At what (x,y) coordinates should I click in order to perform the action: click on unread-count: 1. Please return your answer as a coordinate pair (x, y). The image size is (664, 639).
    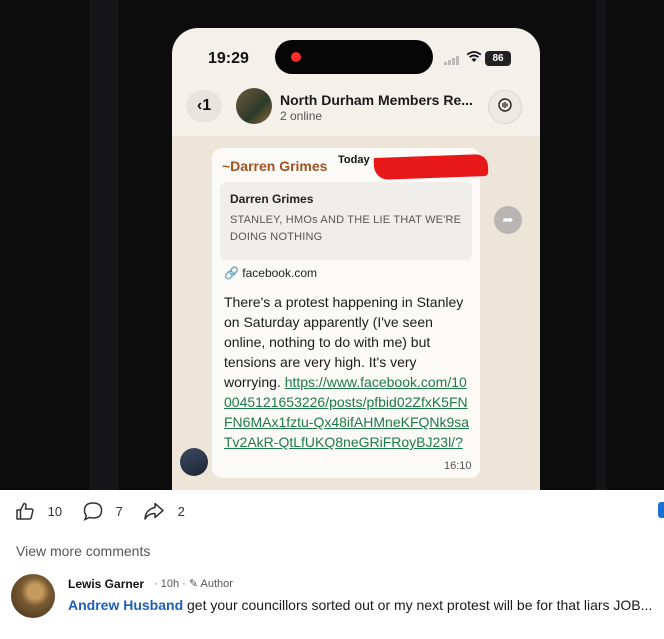
    Looking at the image, I should click on (207, 105).